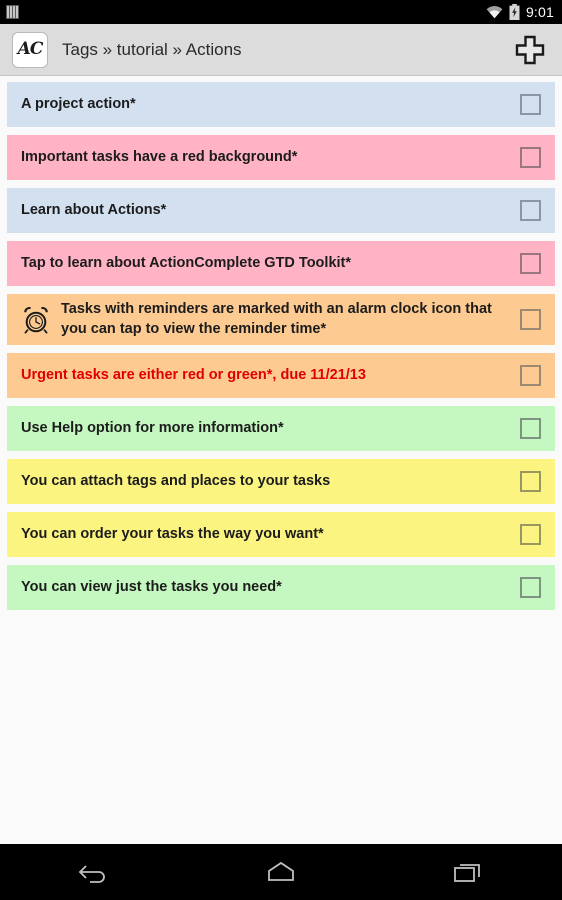  Describe the element at coordinates (494, 12) in the screenshot. I see `wifi-icon` at that location.